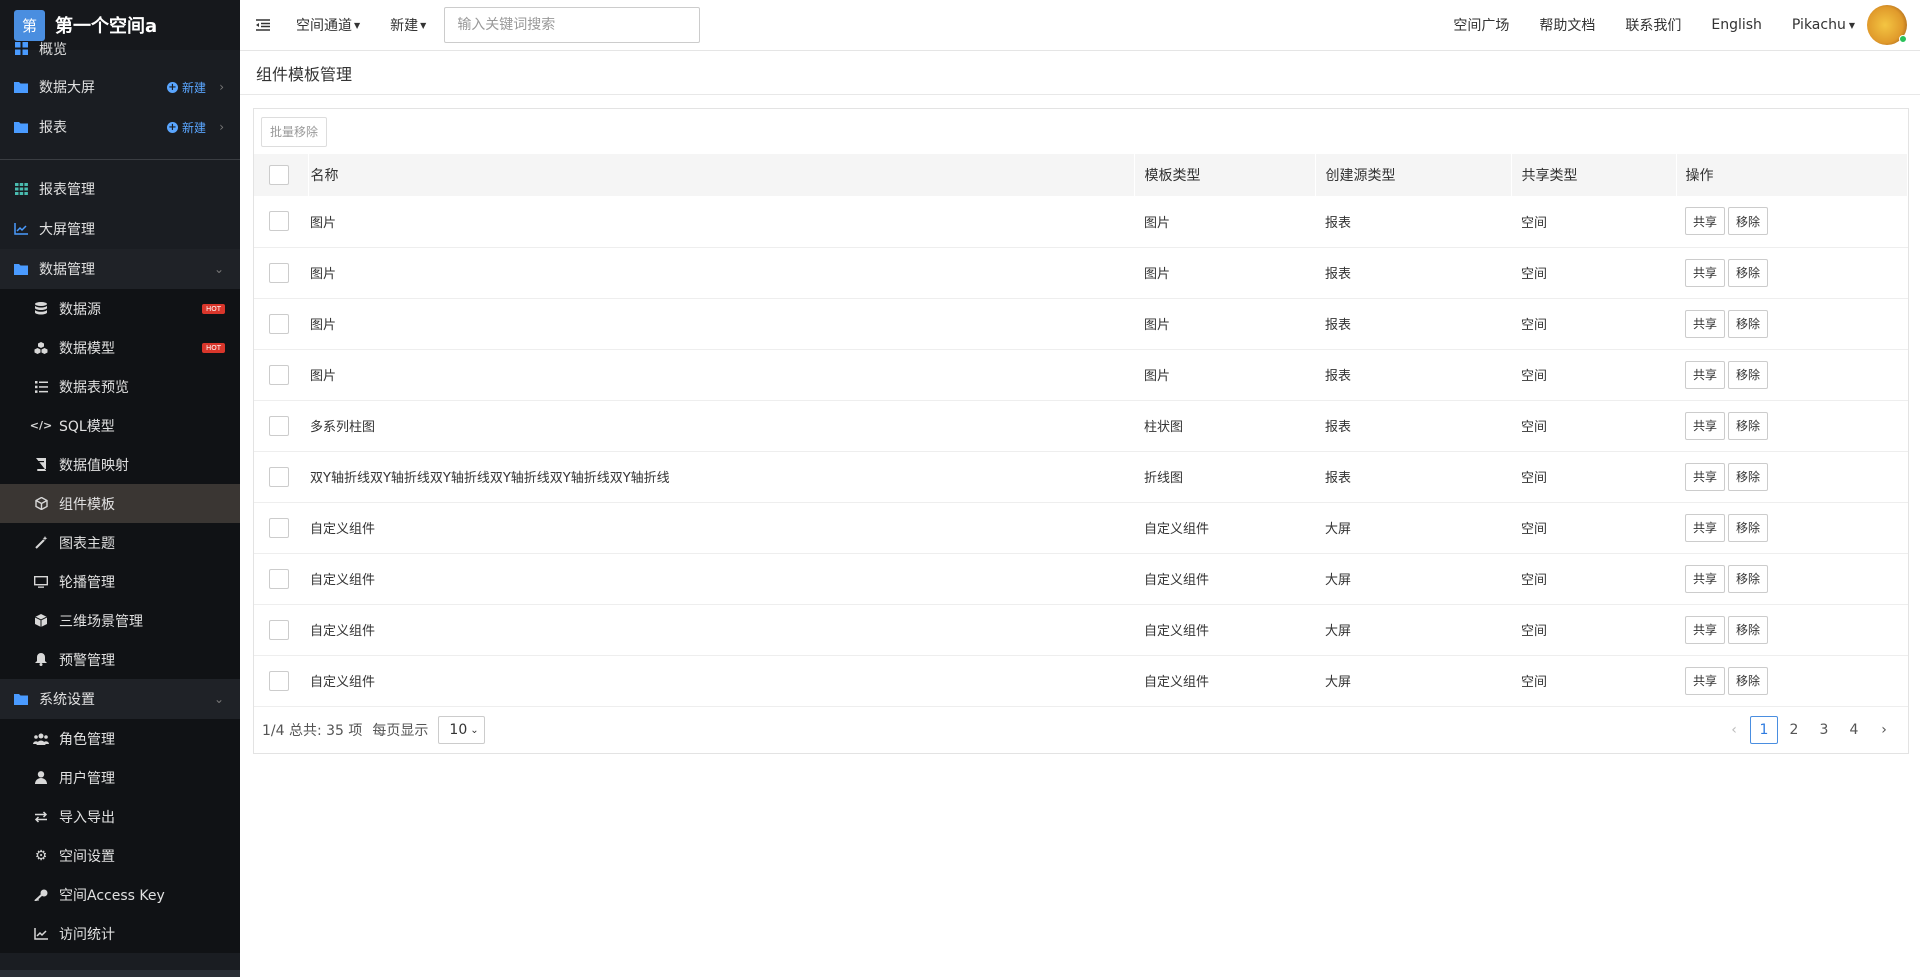  I want to click on cell-type: 图片, so click(1157, 274).